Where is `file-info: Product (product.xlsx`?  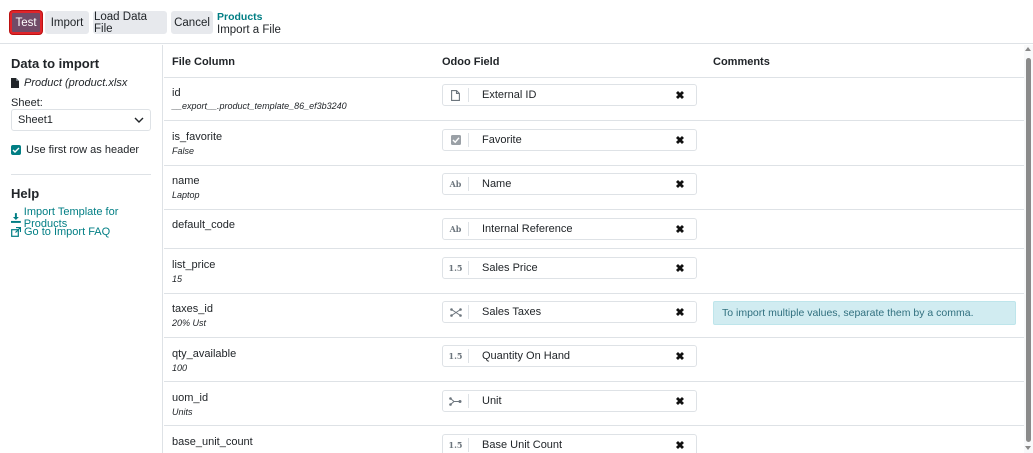 file-info: Product (product.xlsx is located at coordinates (69, 83).